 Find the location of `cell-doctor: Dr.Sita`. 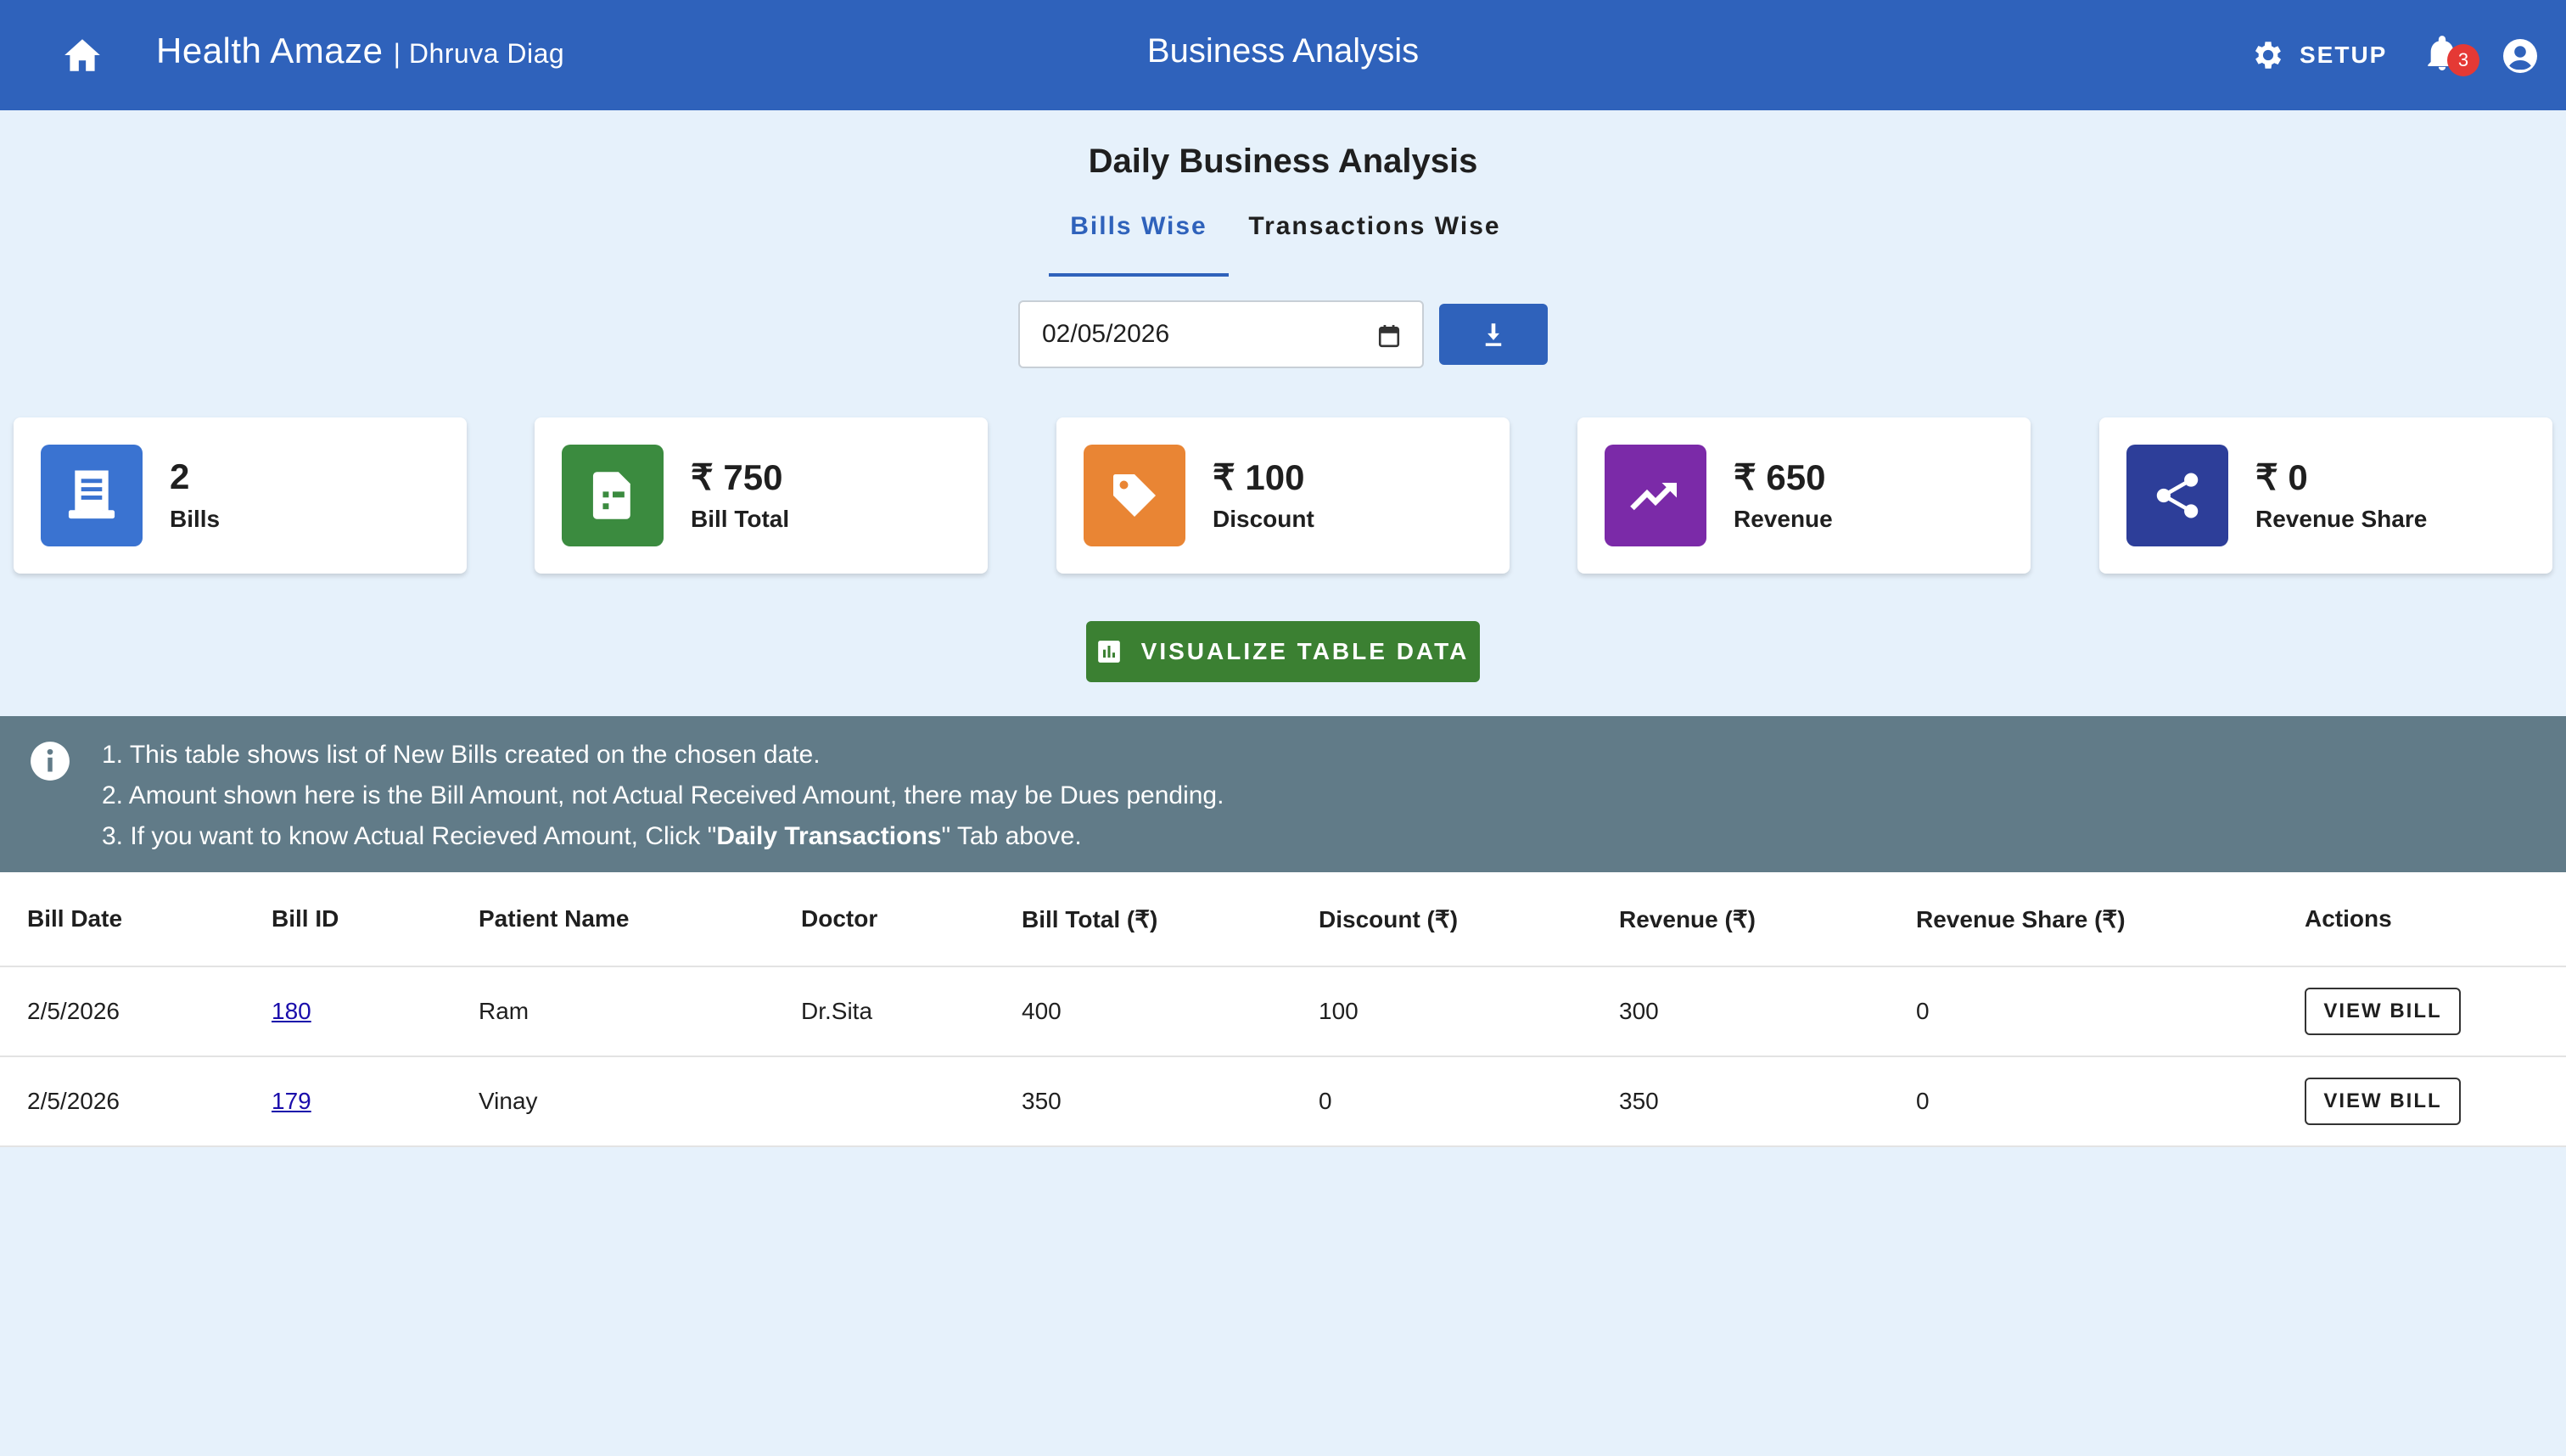

cell-doctor: Dr.Sita is located at coordinates (837, 1011).